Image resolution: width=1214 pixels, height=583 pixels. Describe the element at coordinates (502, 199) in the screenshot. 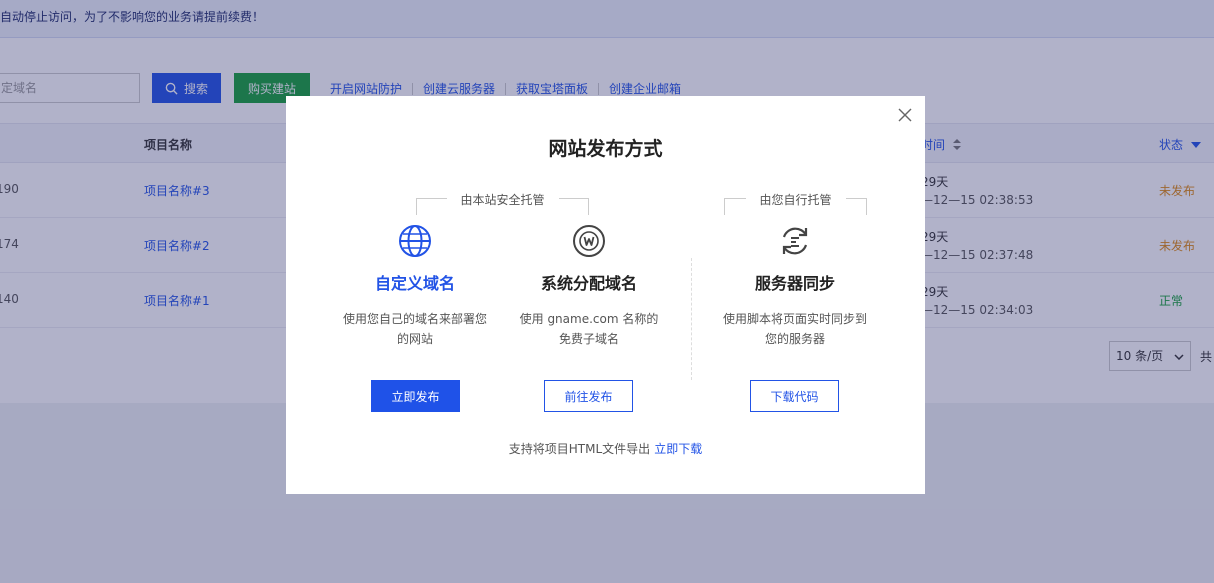

I see `group-hosted-label: 由本站安全托管` at that location.